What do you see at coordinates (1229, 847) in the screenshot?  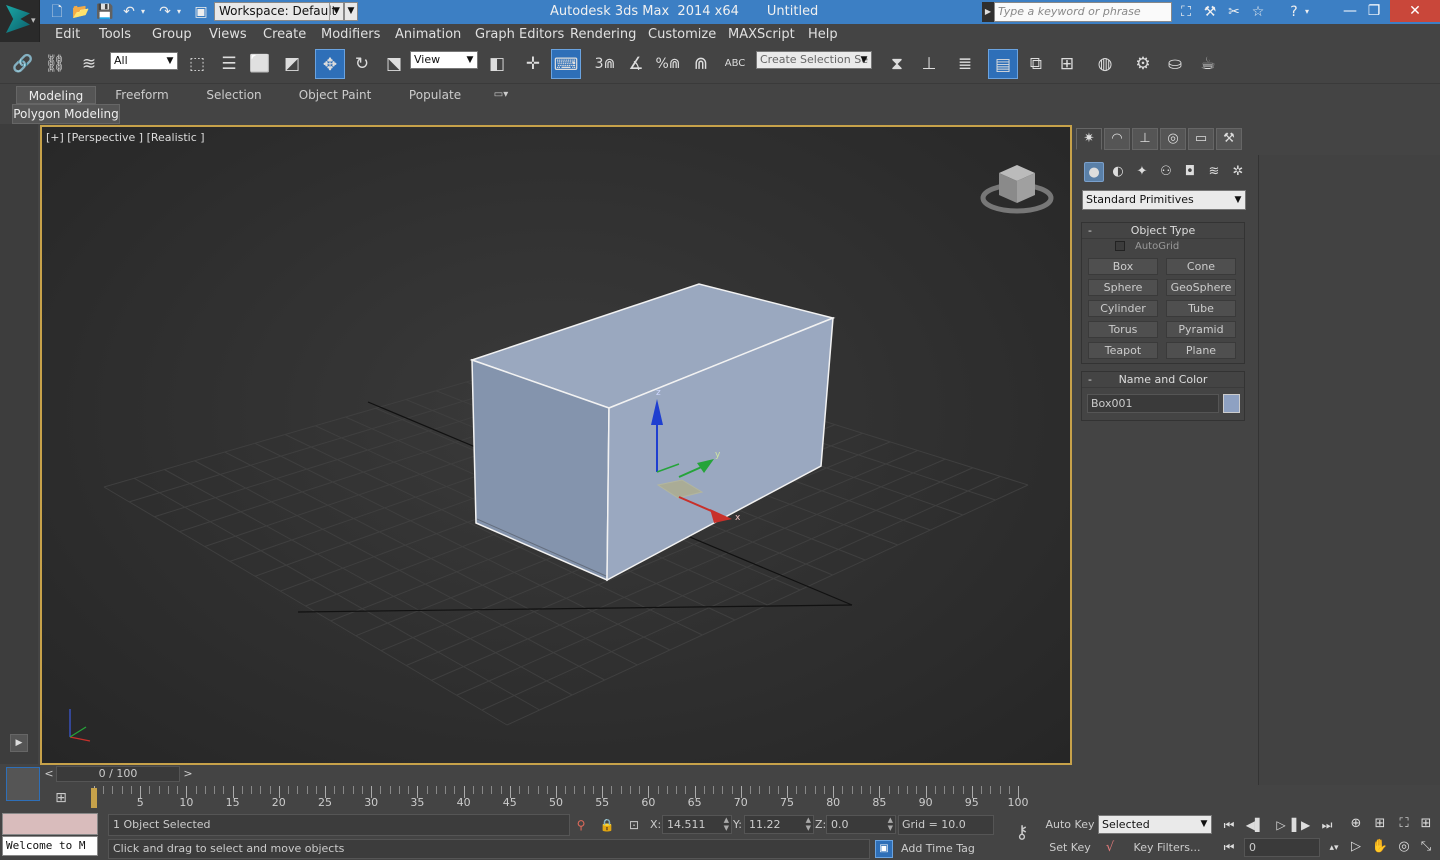 I see `key-mode-toggle-icon: ⏮` at bounding box center [1229, 847].